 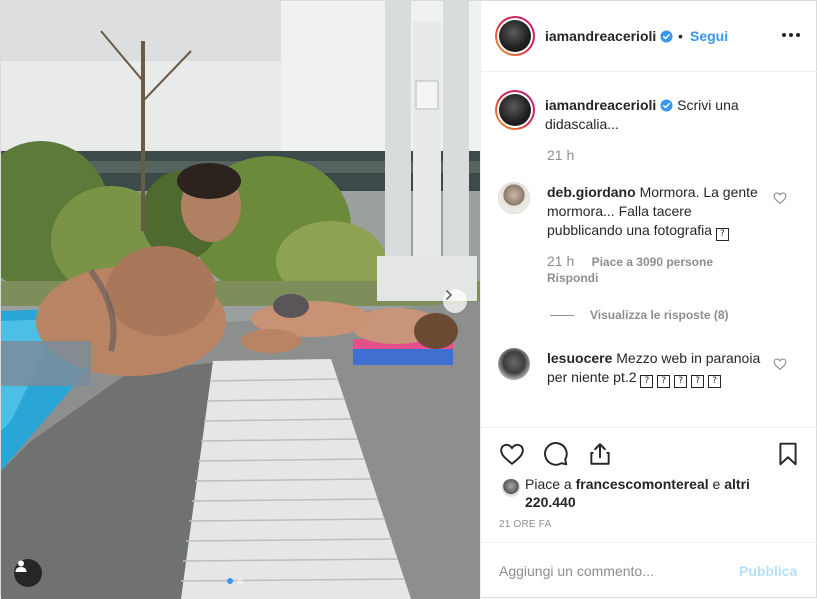 I want to click on reply-button: Rispondi, so click(x=572, y=278).